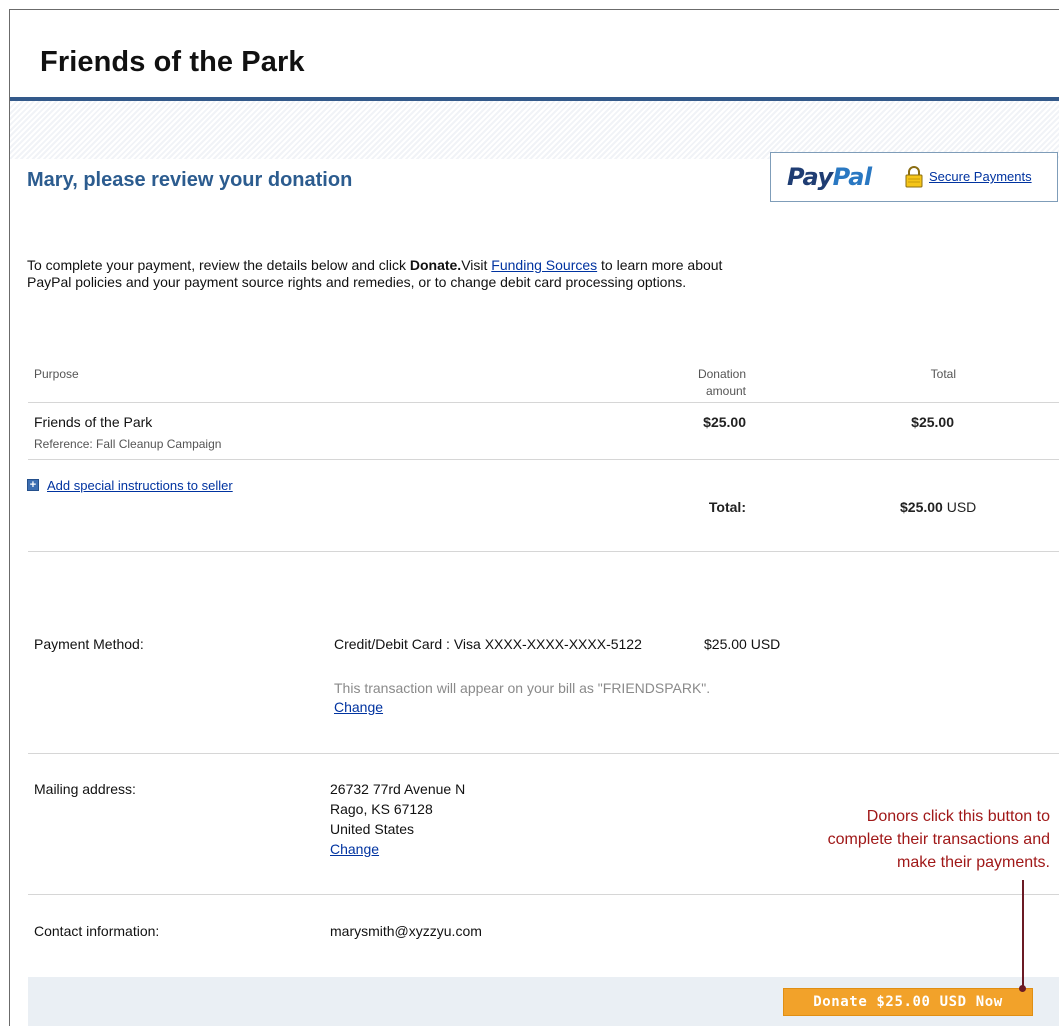 The height and width of the screenshot is (1026, 1059). Describe the element at coordinates (852, 177) in the screenshot. I see `paypal-logo-pal: Pal` at that location.